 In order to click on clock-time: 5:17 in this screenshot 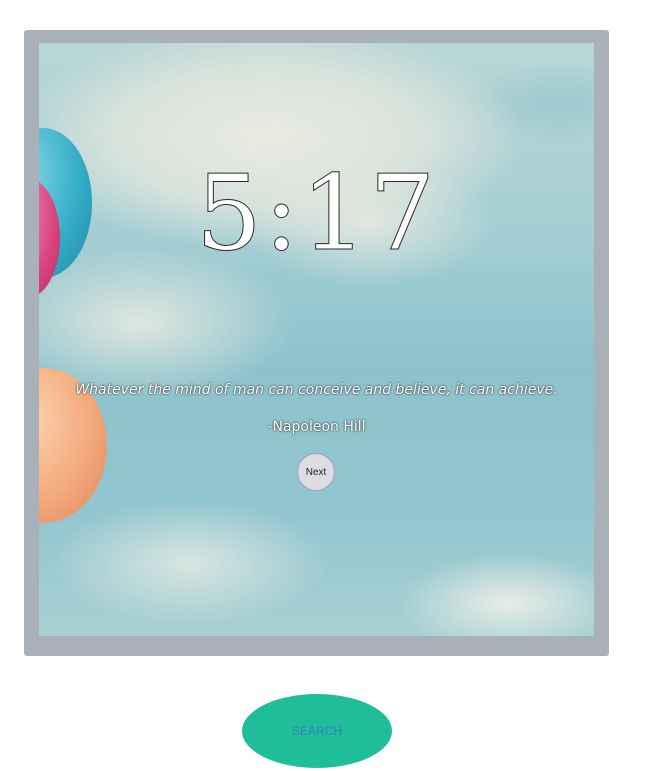, I will do `click(316, 213)`.